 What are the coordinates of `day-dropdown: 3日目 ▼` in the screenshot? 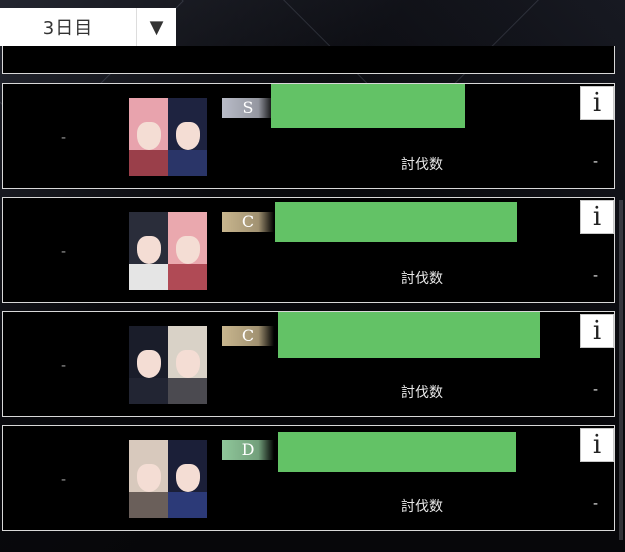 It's located at (88, 27).